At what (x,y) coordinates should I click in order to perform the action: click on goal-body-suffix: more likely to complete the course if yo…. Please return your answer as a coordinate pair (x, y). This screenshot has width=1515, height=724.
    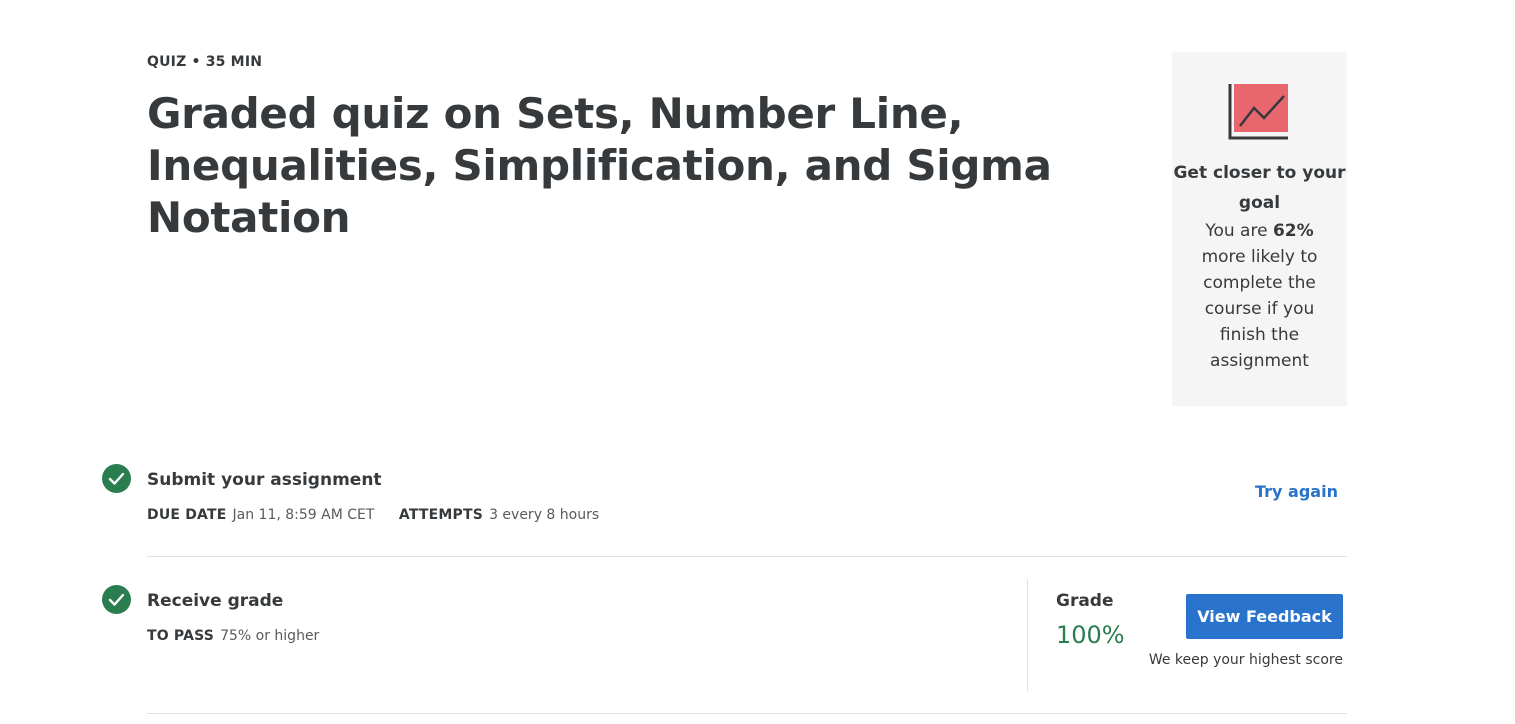
    Looking at the image, I should click on (1259, 309).